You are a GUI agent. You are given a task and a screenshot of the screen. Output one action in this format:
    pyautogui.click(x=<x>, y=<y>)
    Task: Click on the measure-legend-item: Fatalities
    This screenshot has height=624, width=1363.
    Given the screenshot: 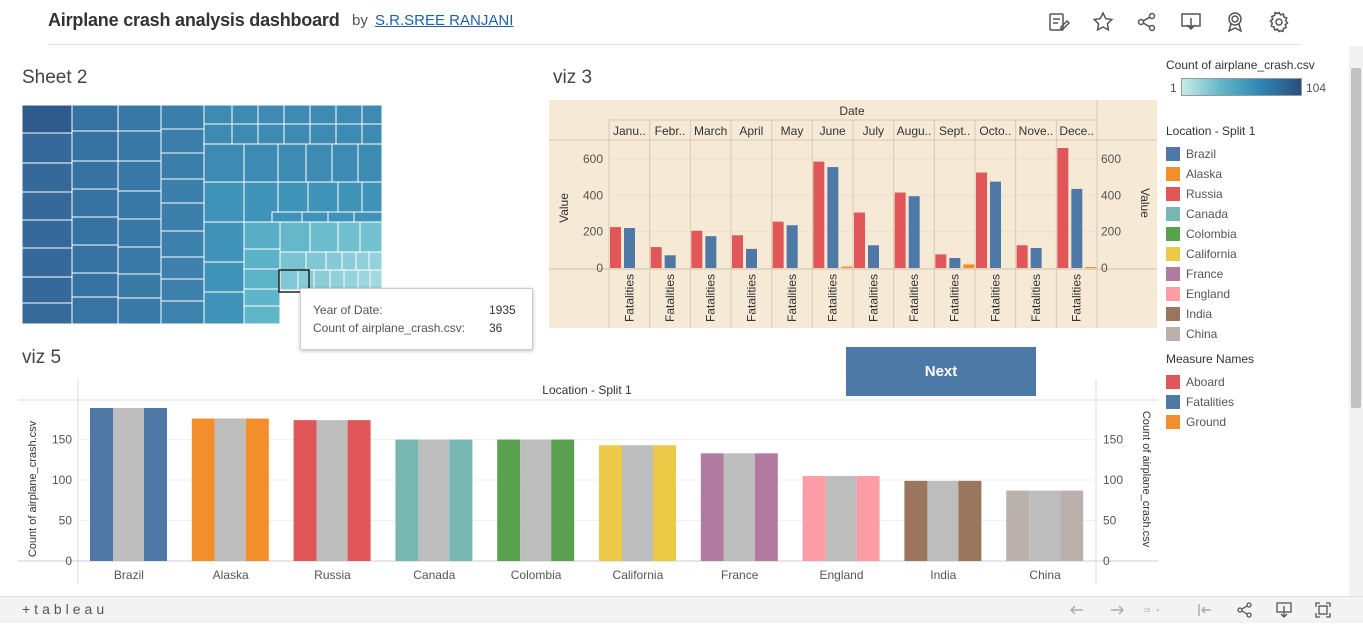 What is the action you would take?
    pyautogui.click(x=1251, y=402)
    